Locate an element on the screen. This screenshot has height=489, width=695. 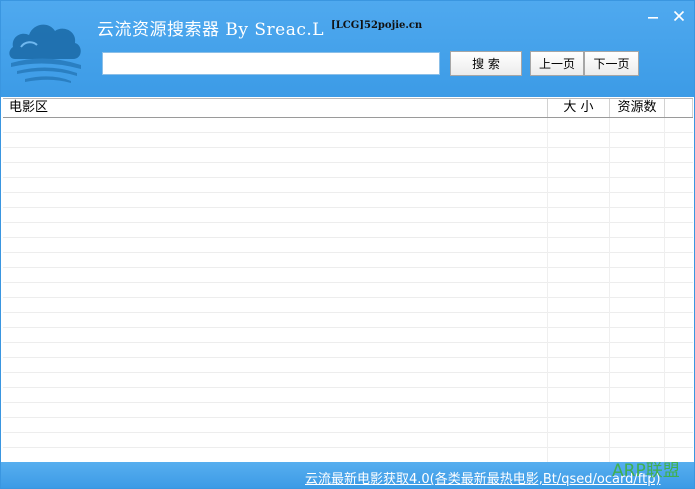
minimize-icon is located at coordinates (653, 18).